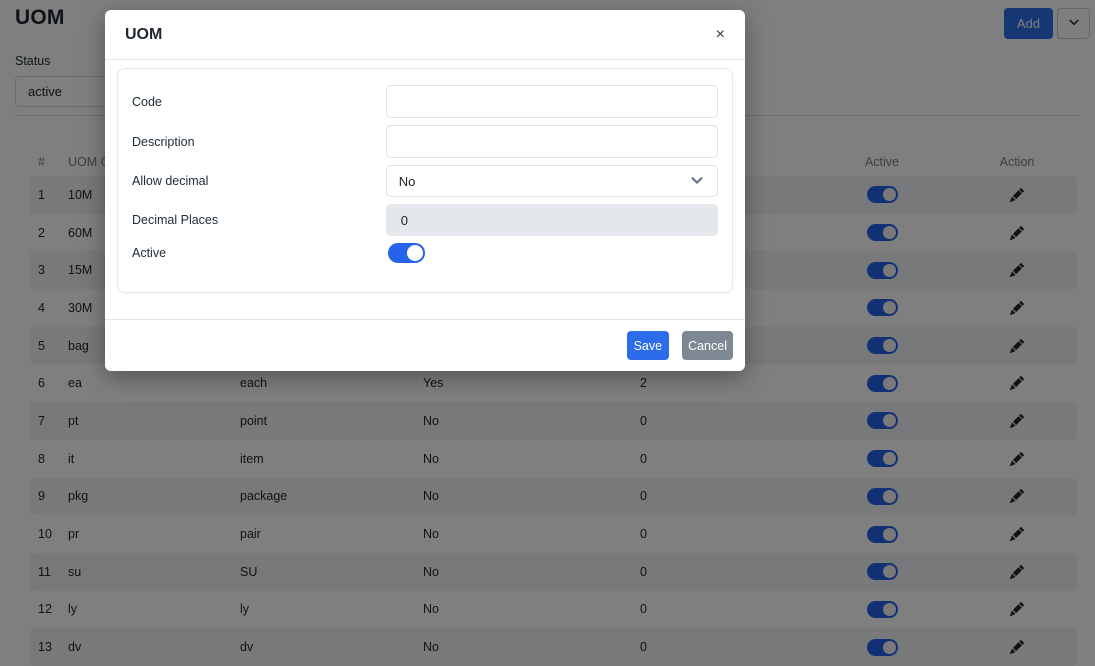 This screenshot has height=666, width=1095. Describe the element at coordinates (149, 253) in the screenshot. I see `active-label: Active` at that location.